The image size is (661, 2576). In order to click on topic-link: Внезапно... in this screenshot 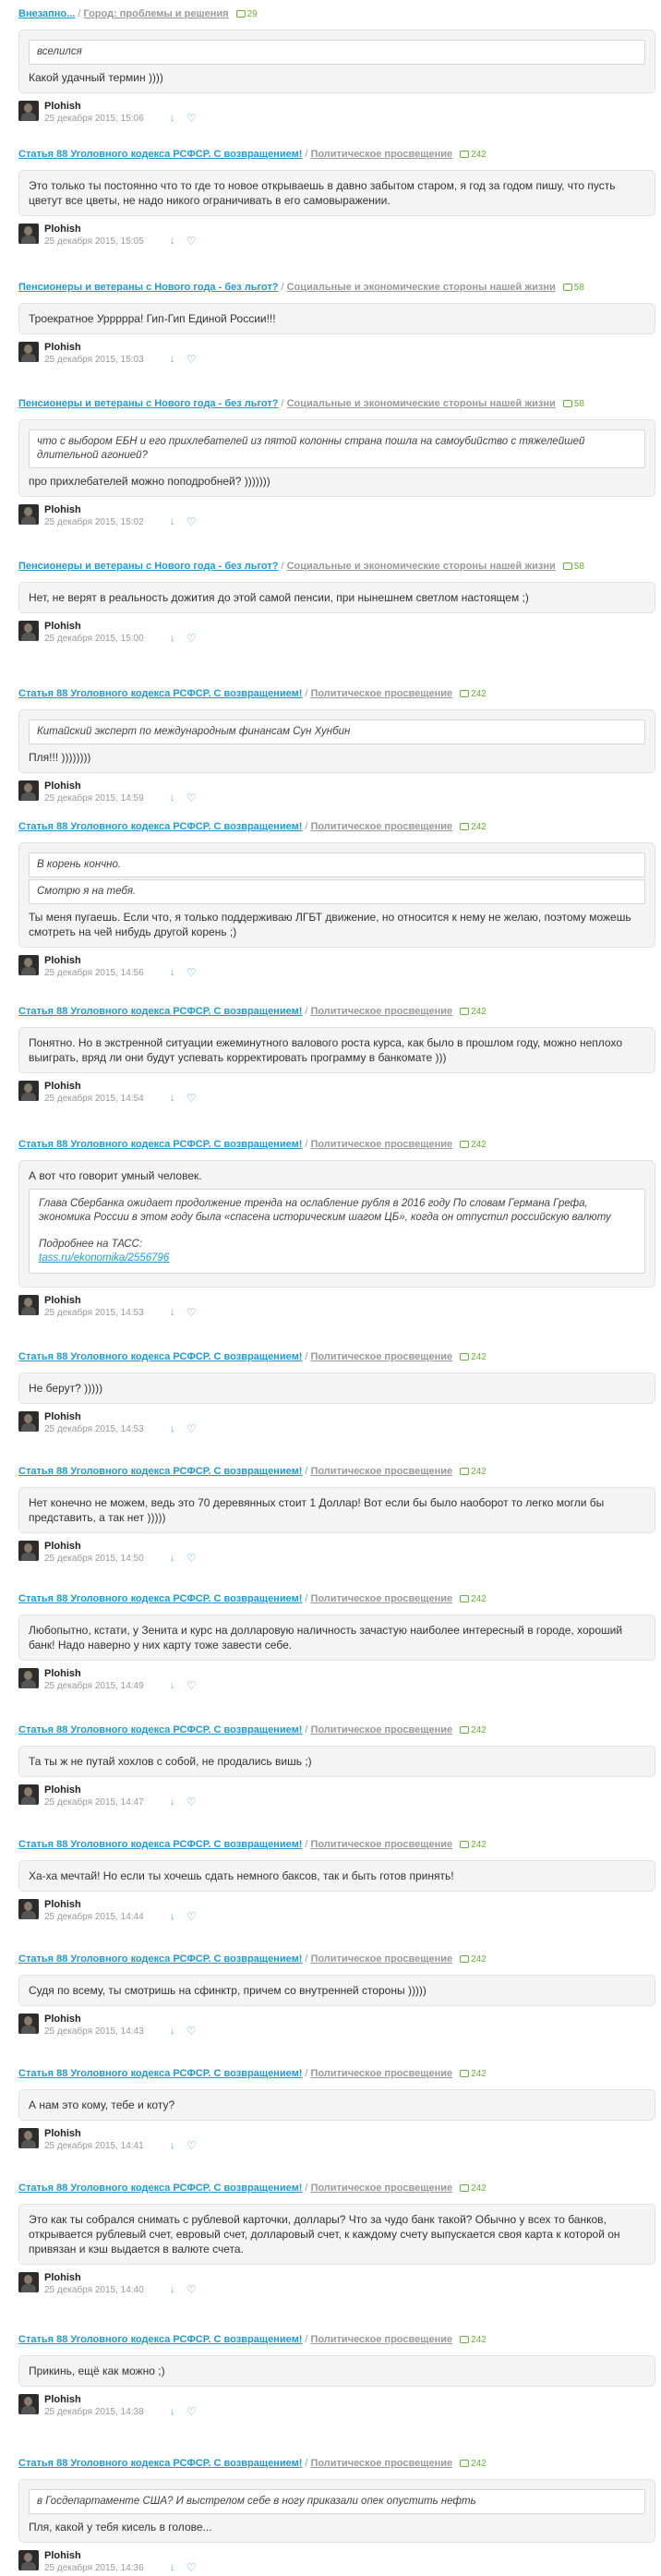, I will do `click(46, 13)`.